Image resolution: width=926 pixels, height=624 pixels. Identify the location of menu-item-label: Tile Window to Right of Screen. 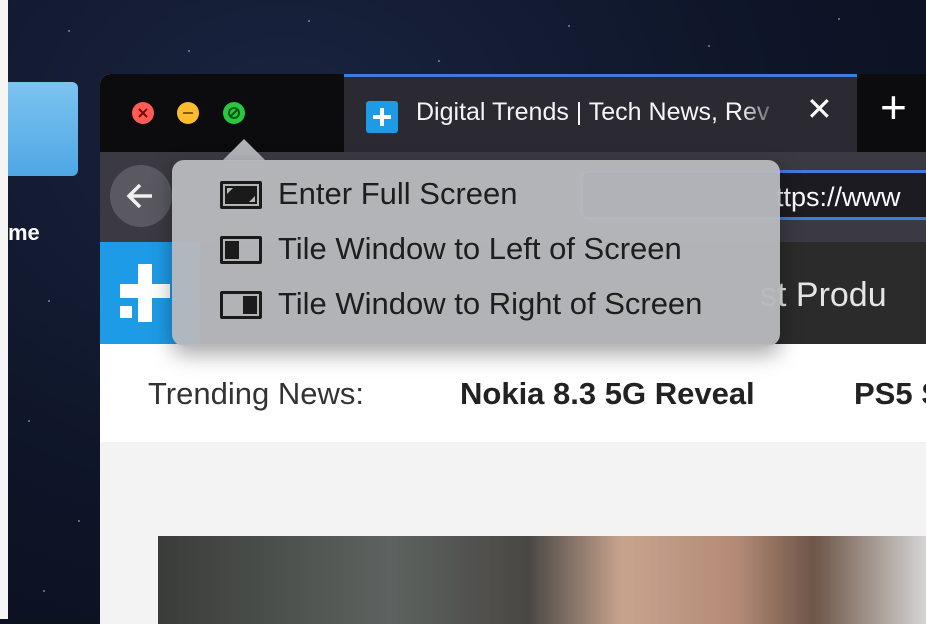
(490, 303).